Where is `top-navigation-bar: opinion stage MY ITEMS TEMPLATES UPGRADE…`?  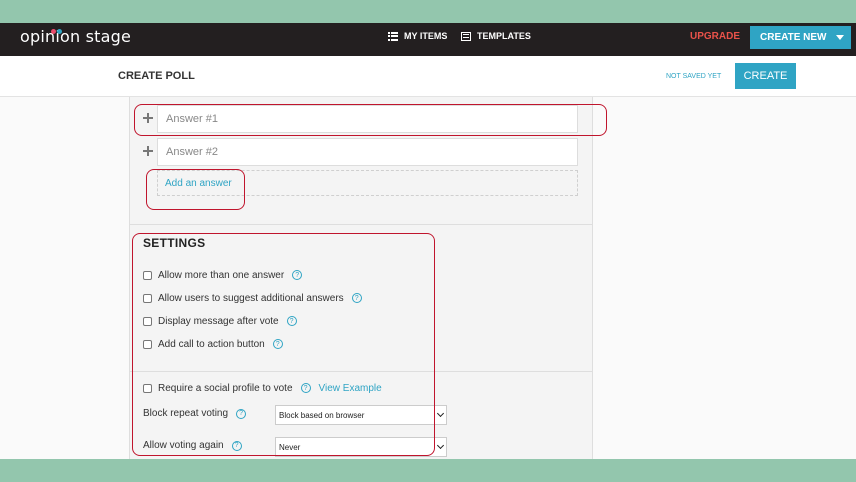
top-navigation-bar: opinion stage MY ITEMS TEMPLATES UPGRADE… is located at coordinates (428, 39).